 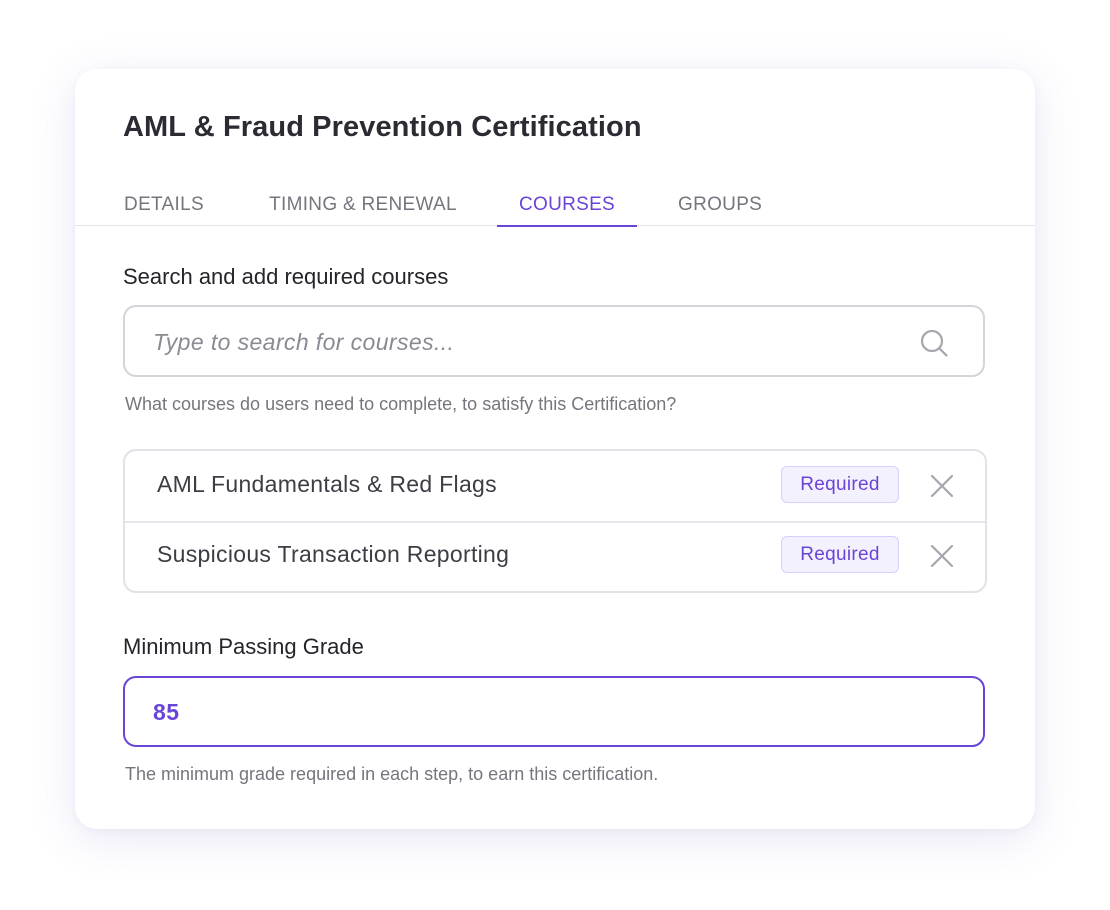 I want to click on course-search-box, so click(x=554, y=341).